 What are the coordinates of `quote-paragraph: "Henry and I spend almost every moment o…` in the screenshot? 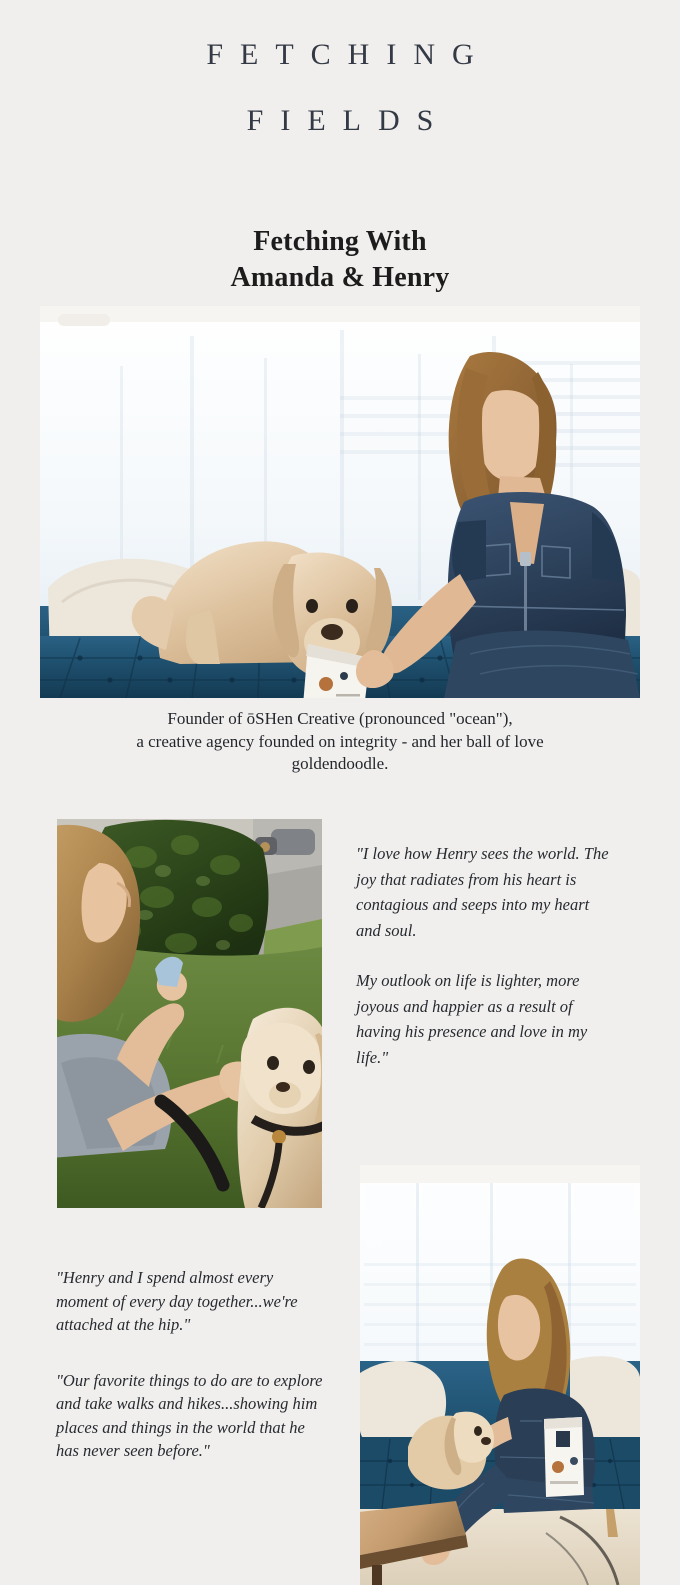 It's located at (177, 1301).